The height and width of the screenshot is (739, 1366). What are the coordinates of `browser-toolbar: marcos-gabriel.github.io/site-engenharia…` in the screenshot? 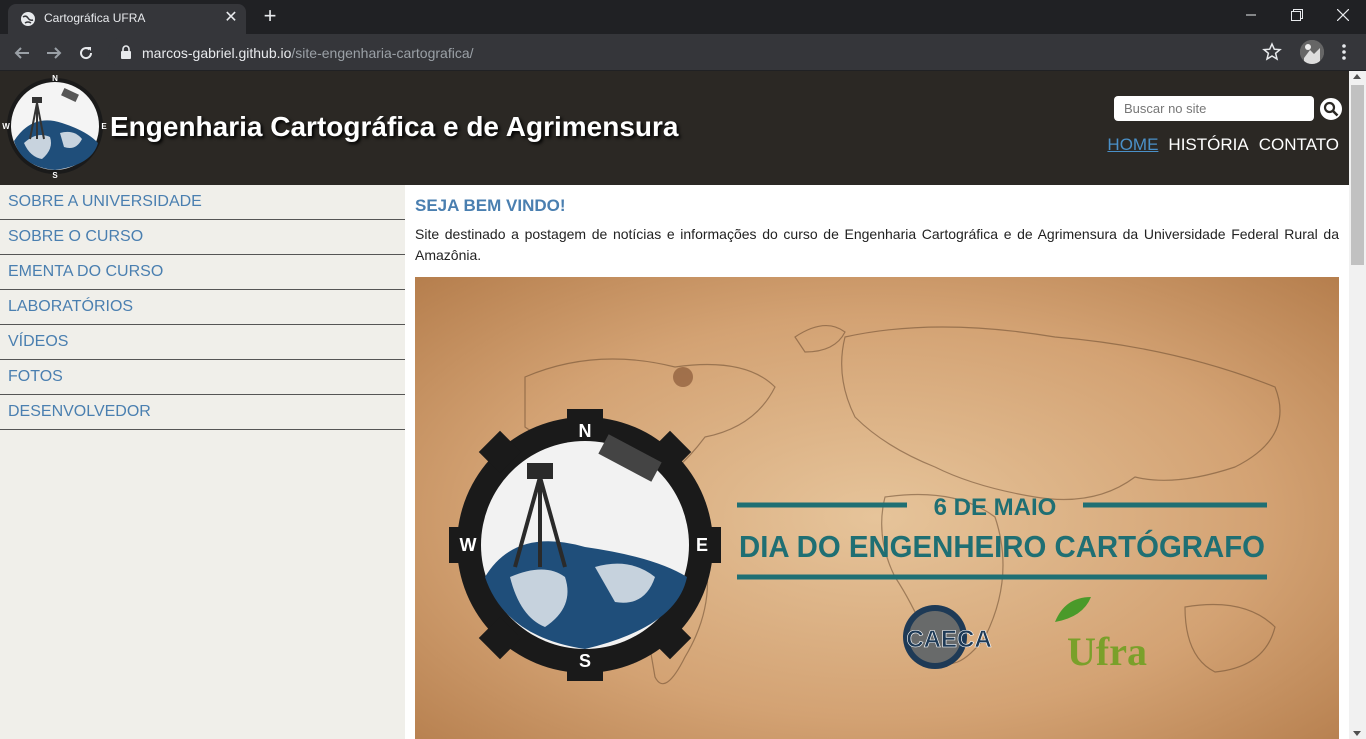 It's located at (683, 52).